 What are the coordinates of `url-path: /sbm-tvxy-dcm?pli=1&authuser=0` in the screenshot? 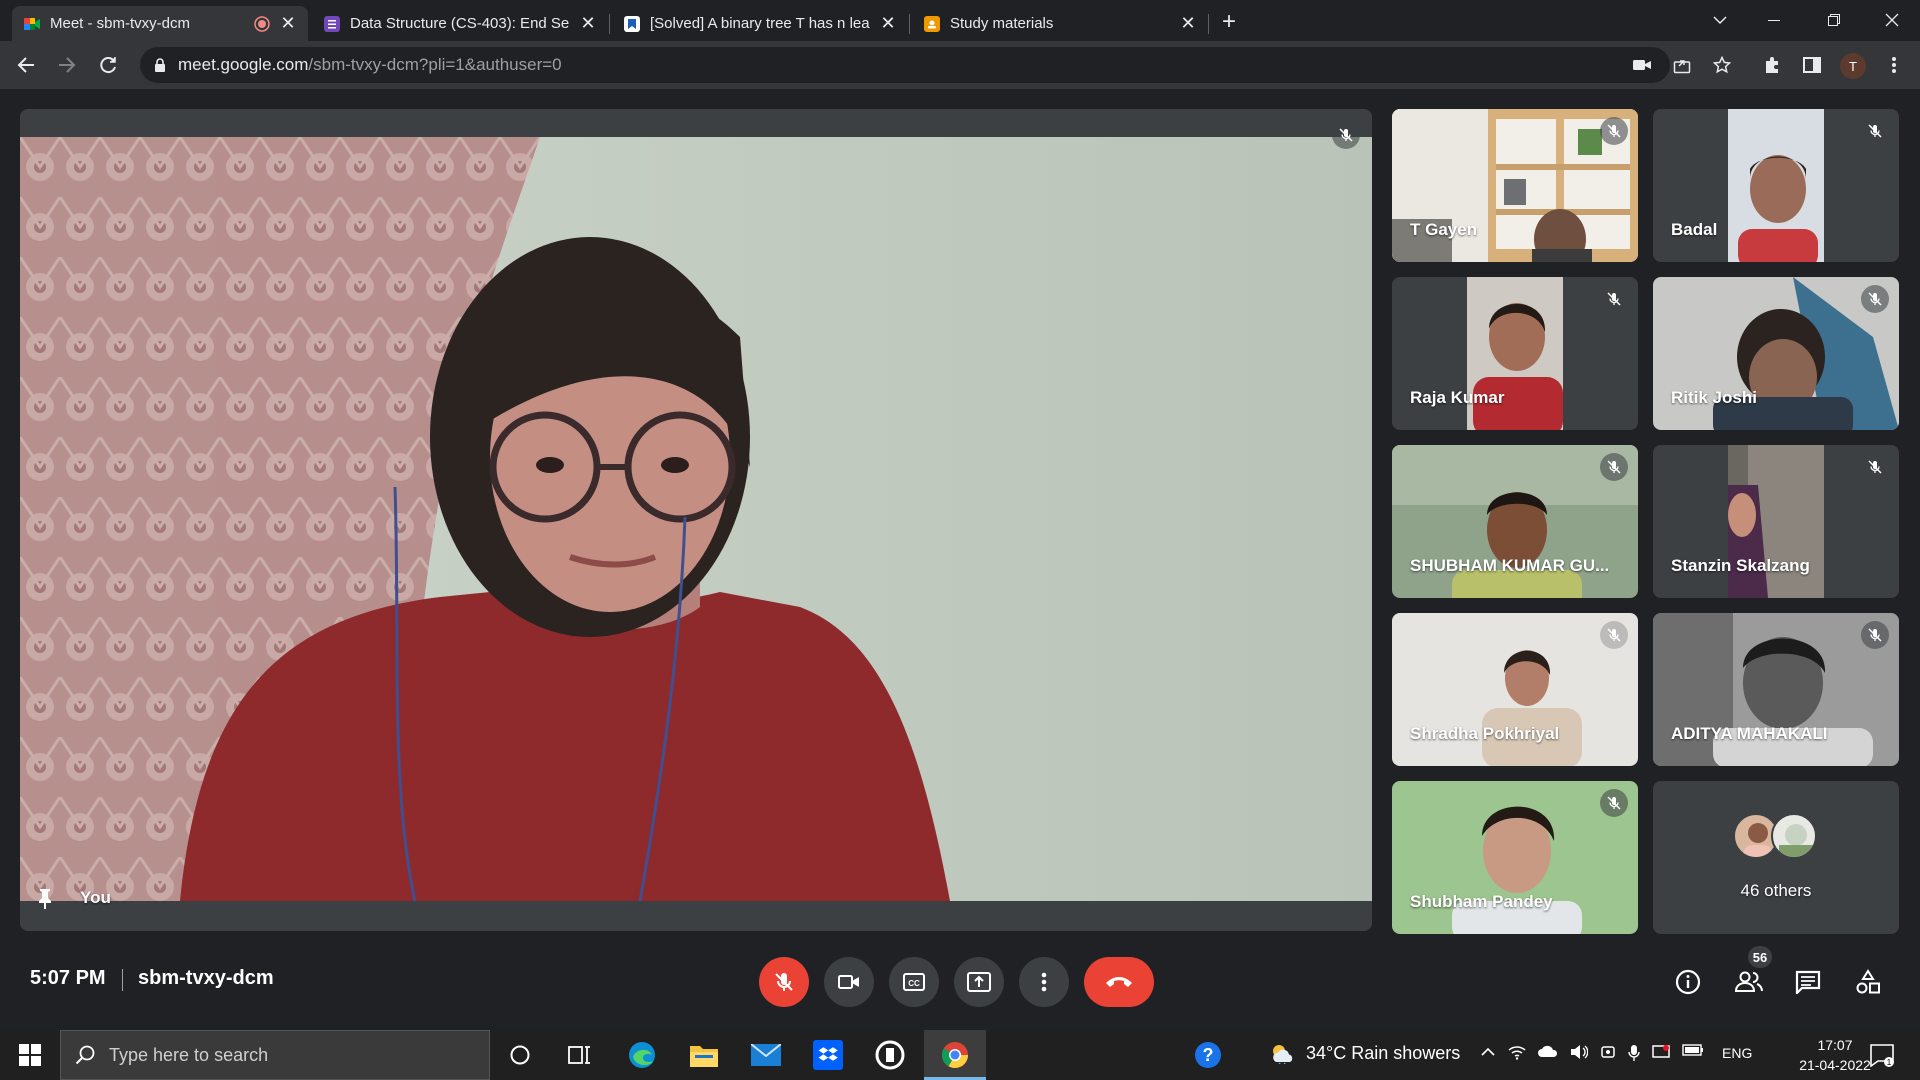 It's located at (435, 64).